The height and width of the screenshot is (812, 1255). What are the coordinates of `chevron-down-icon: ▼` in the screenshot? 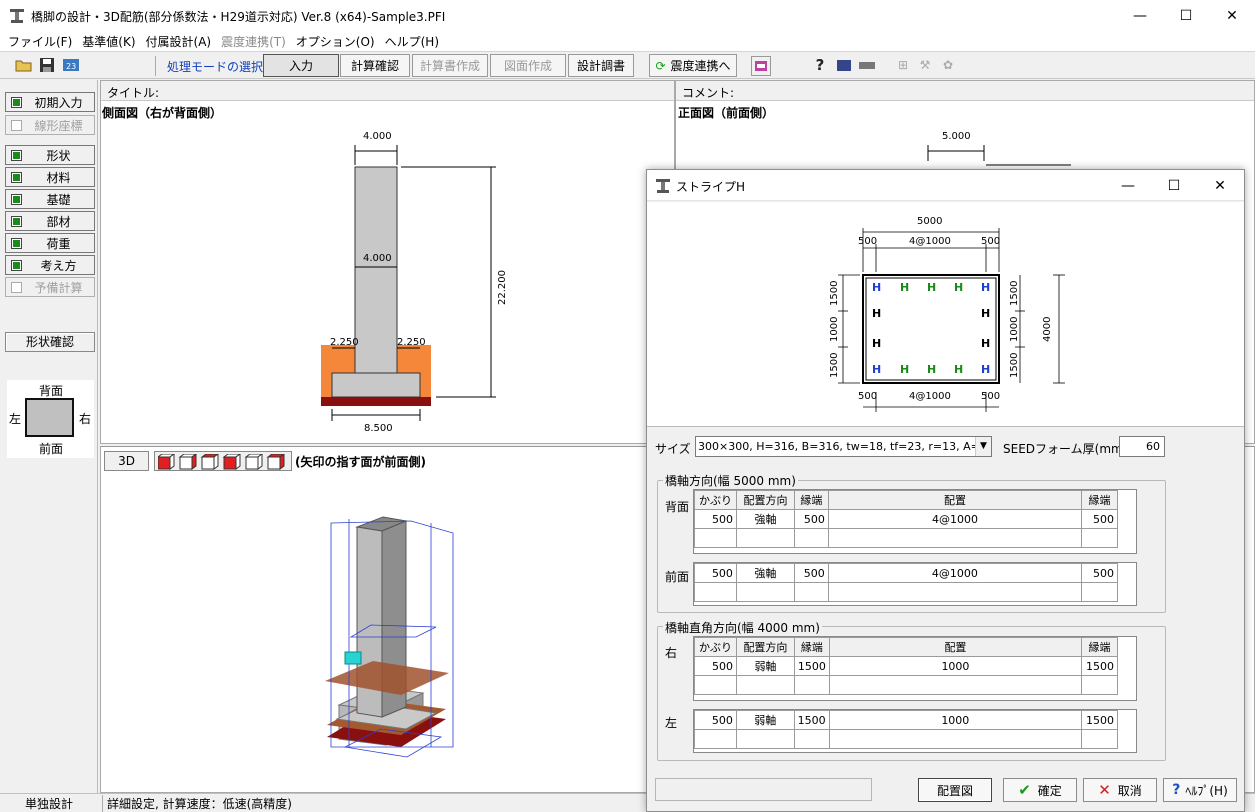 It's located at (983, 446).